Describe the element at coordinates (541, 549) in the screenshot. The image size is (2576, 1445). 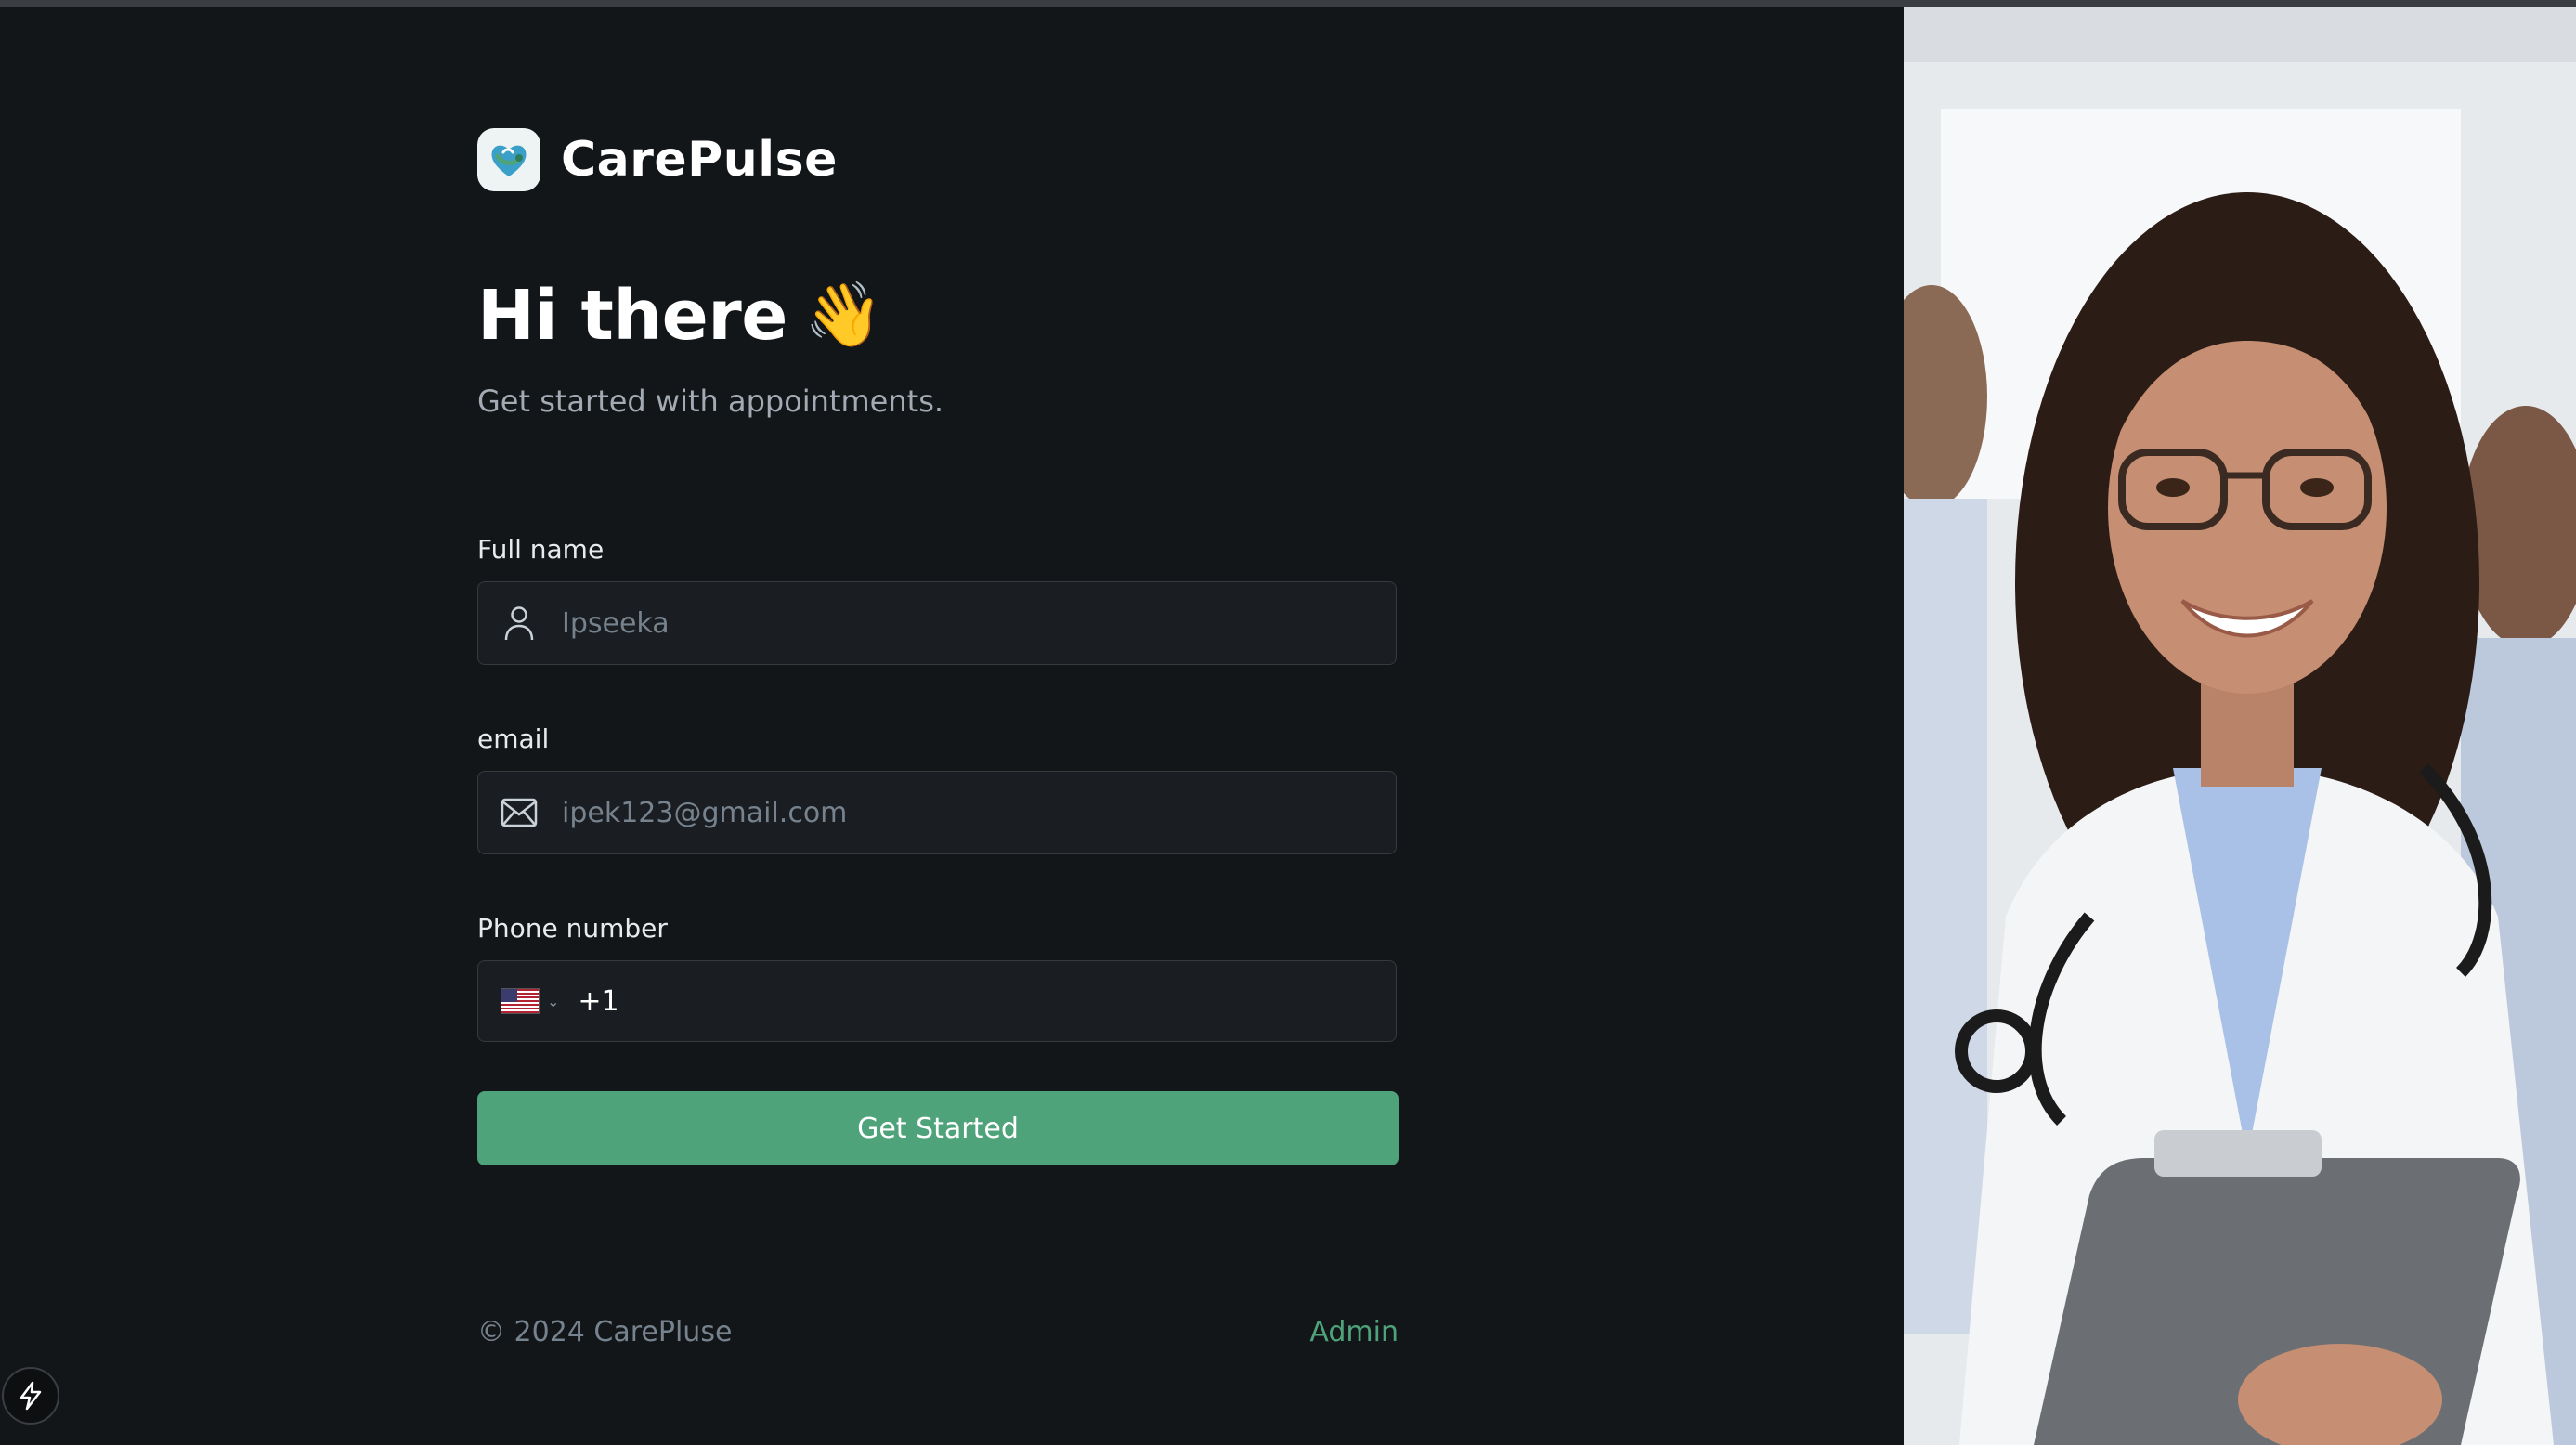
I see `full-name-label: Full name` at that location.